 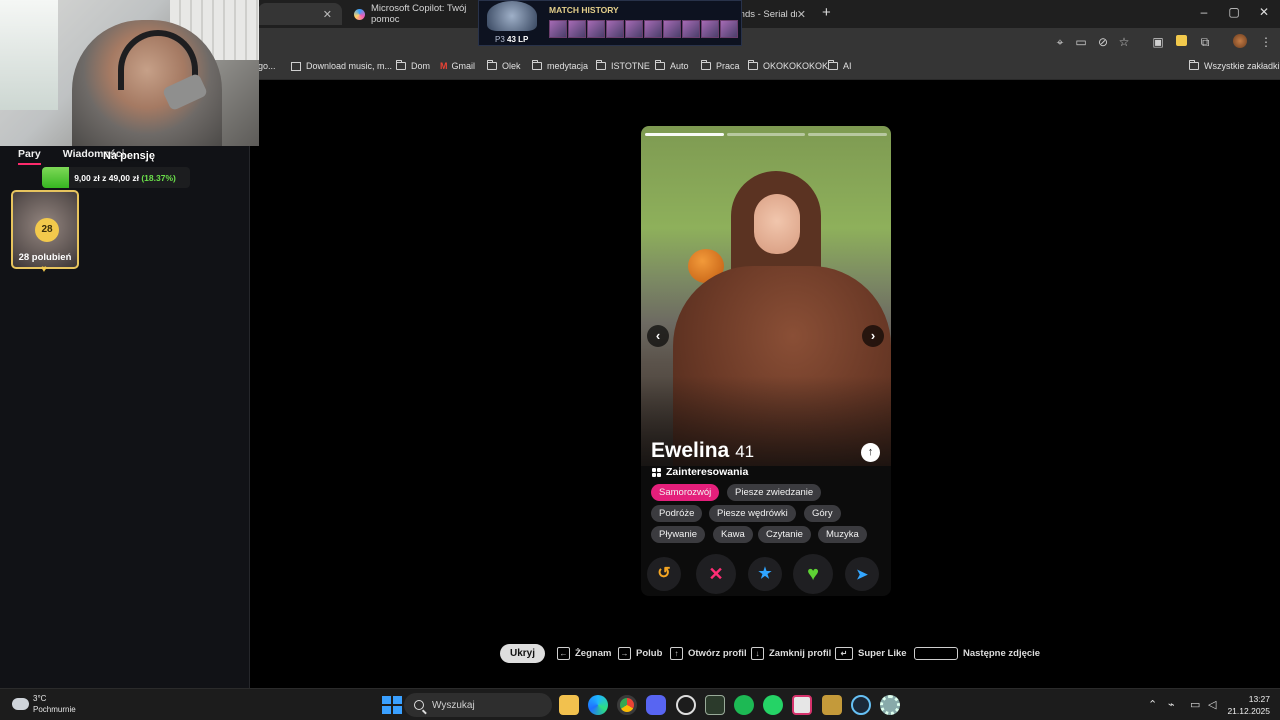 I want to click on bookmark-folder-ai: AI, so click(x=840, y=65).